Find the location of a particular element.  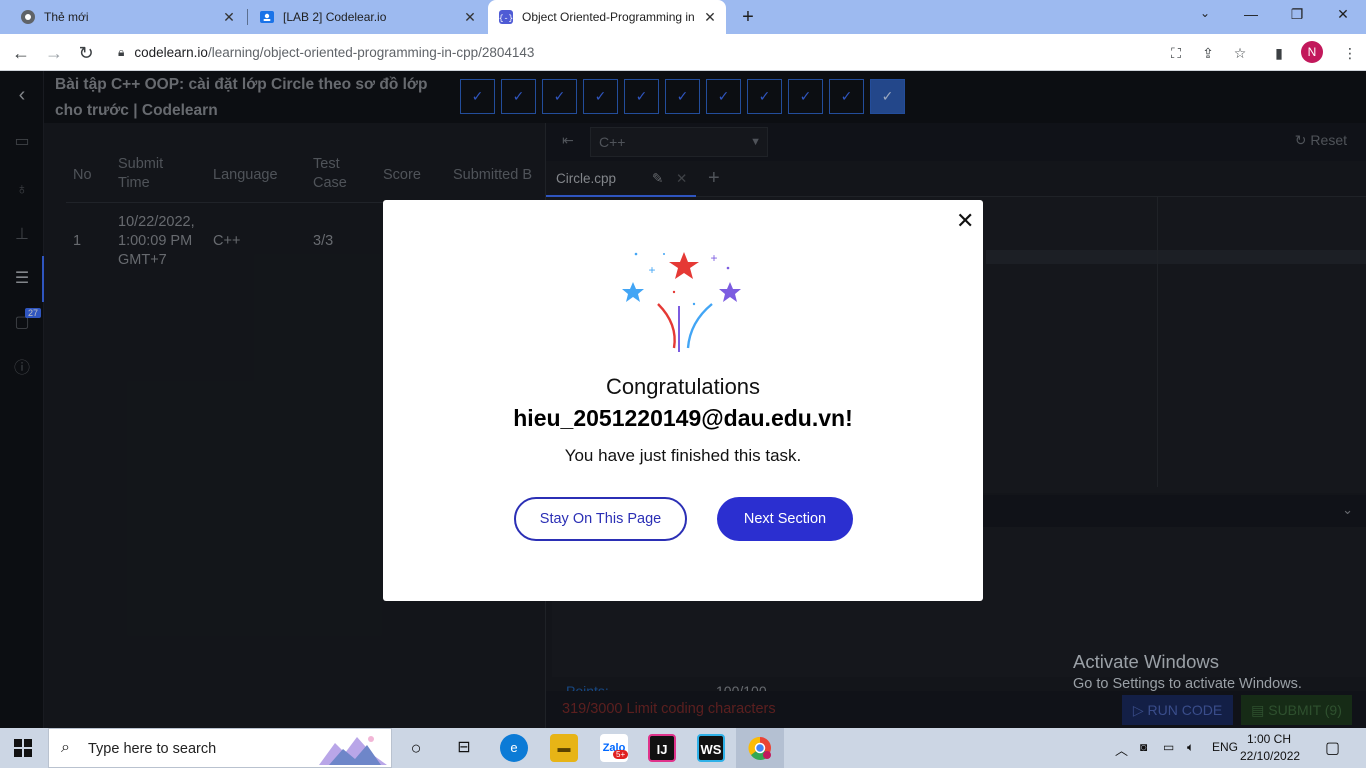

tray-chevron-icon: ︿ is located at coordinates (1121, 749).